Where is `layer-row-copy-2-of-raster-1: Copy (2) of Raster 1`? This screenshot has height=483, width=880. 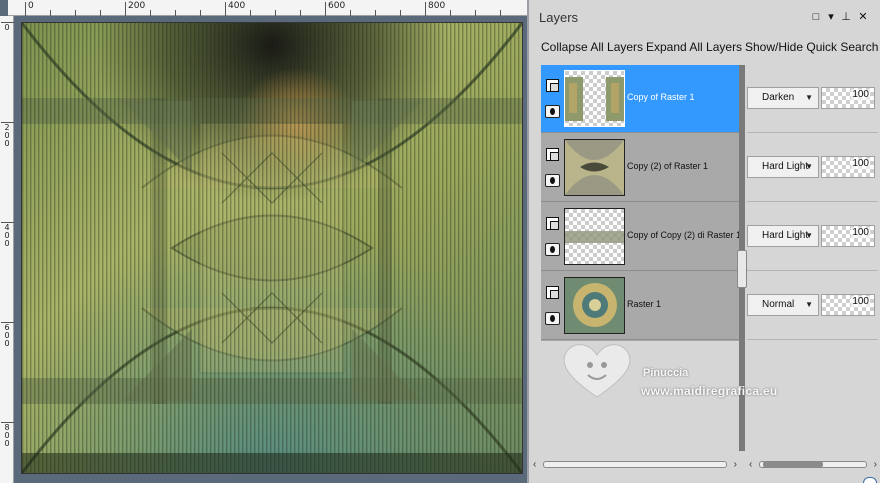 layer-row-copy-2-of-raster-1: Copy (2) of Raster 1 is located at coordinates (641, 168).